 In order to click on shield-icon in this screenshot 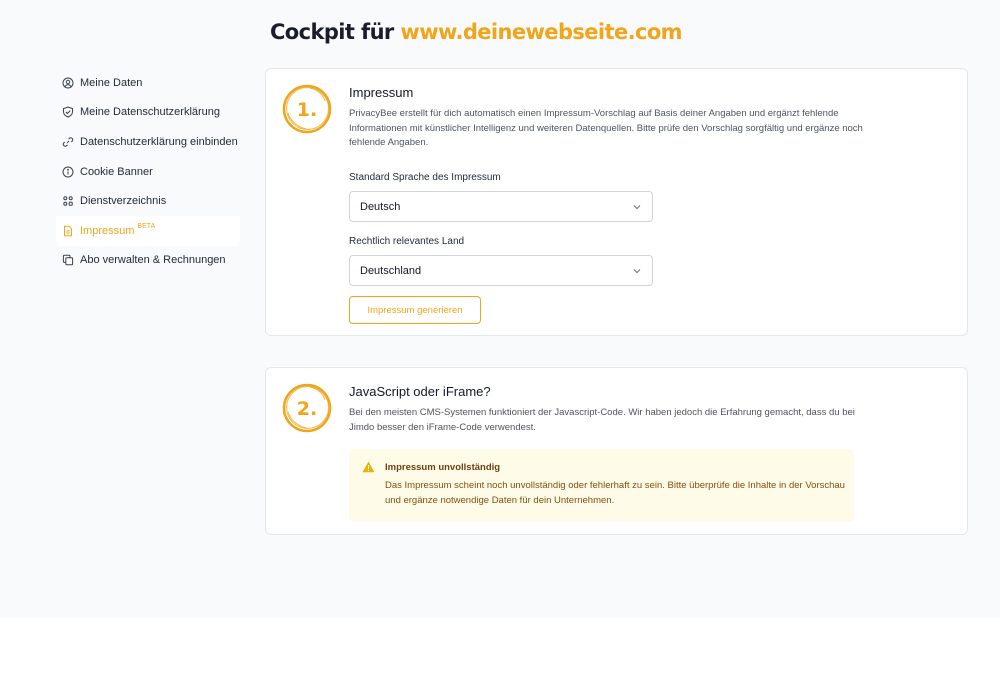, I will do `click(68, 112)`.